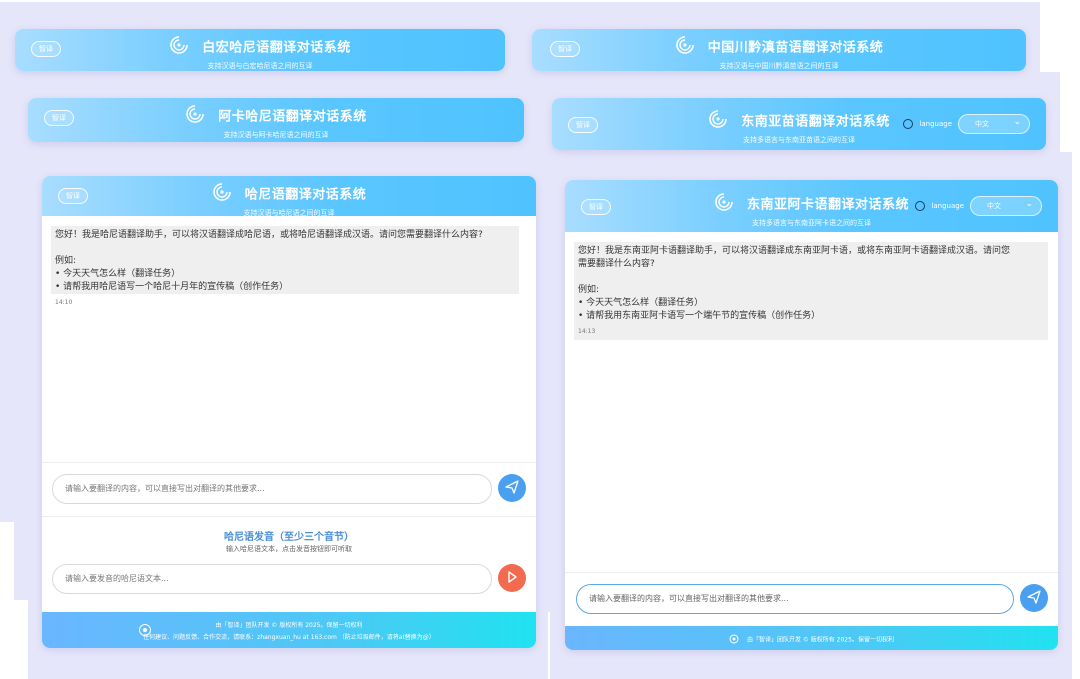 Image resolution: width=1080 pixels, height=679 pixels. What do you see at coordinates (815, 122) in the screenshot?
I see `page-title: 东南亚苗语翻译对话系统` at bounding box center [815, 122].